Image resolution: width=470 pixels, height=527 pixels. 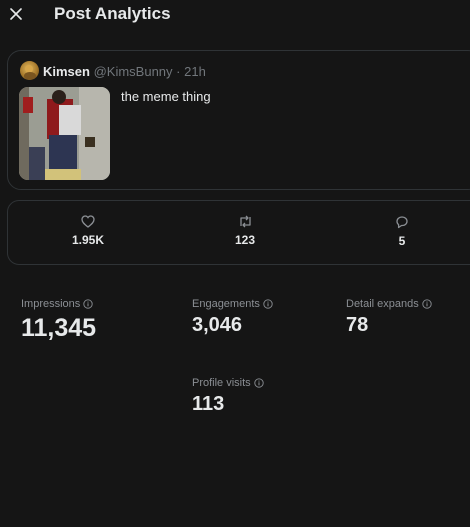 I want to click on detail-expands-value: 78, so click(x=357, y=325).